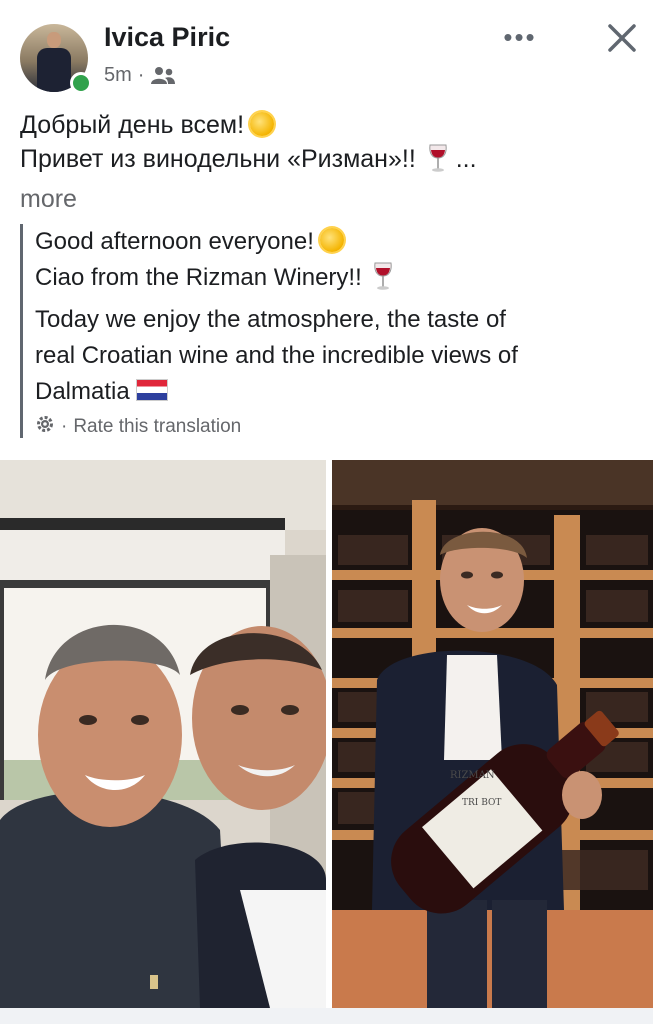 Image resolution: width=653 pixels, height=1024 pixels. I want to click on post-meta: 5m ·, so click(140, 75).